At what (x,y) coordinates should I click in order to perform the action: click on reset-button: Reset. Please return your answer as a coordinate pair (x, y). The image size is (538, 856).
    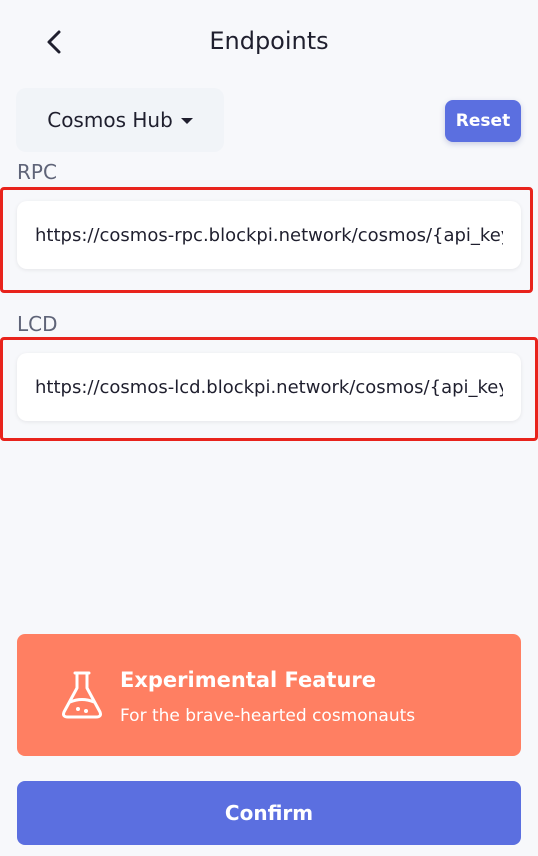
    Looking at the image, I should click on (483, 121).